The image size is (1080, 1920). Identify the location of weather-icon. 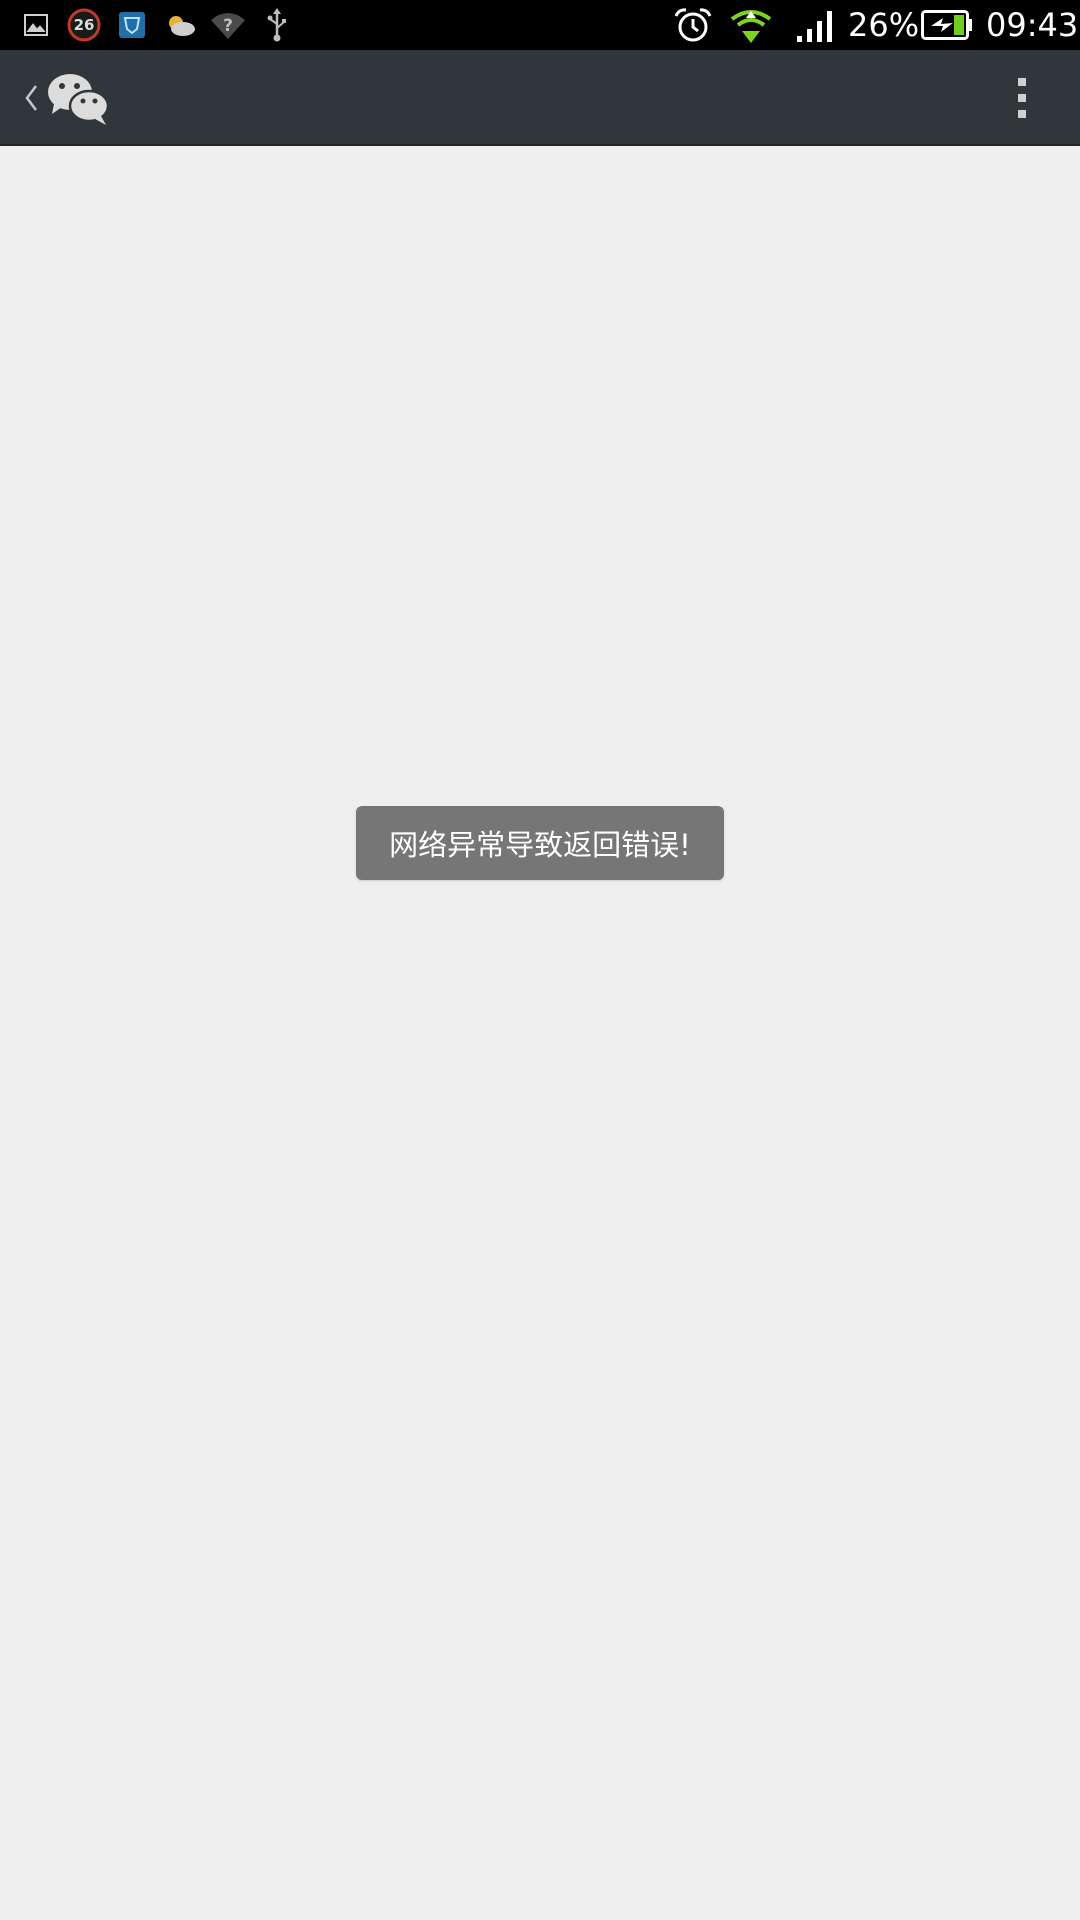
(180, 25).